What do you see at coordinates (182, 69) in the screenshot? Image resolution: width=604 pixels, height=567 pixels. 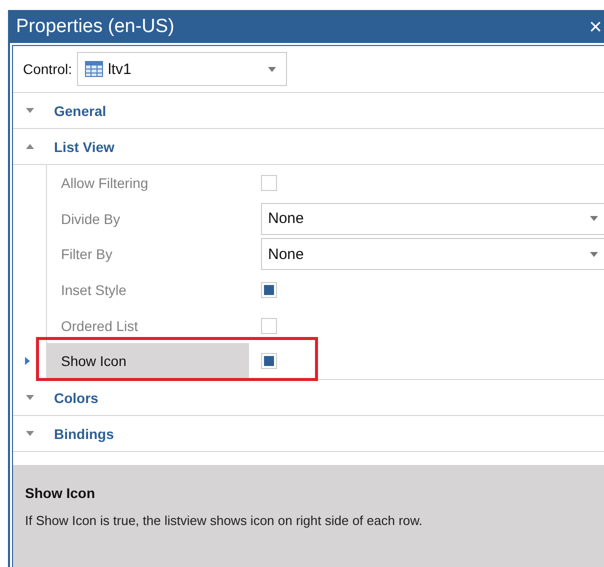 I see `control-dropdown: ltv1` at bounding box center [182, 69].